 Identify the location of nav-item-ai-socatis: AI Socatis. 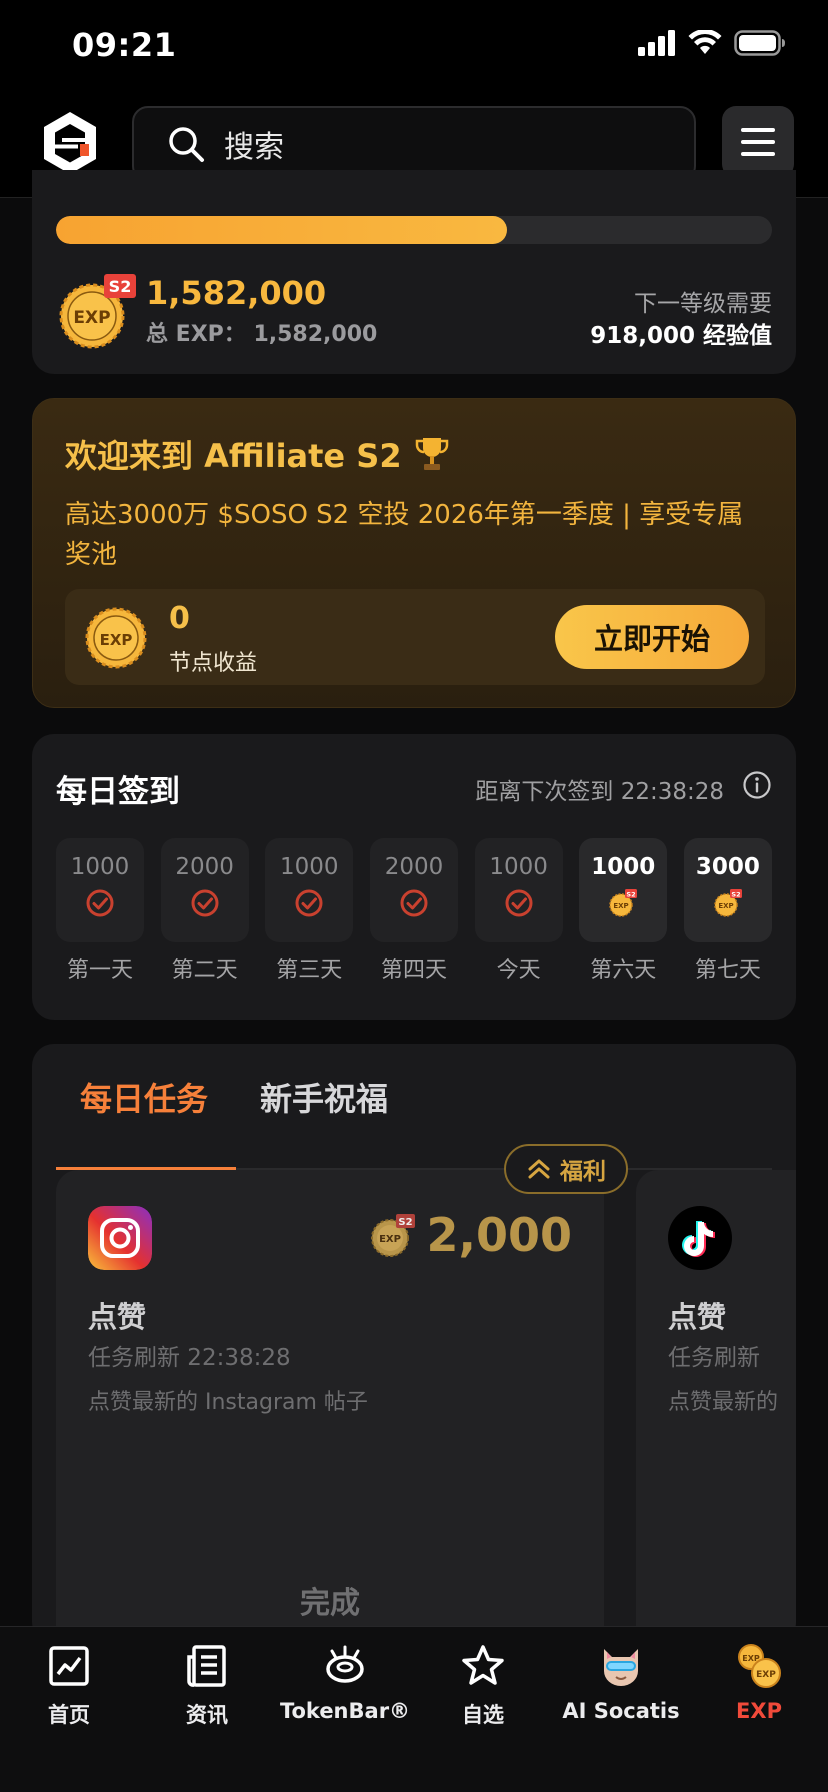
(621, 1683).